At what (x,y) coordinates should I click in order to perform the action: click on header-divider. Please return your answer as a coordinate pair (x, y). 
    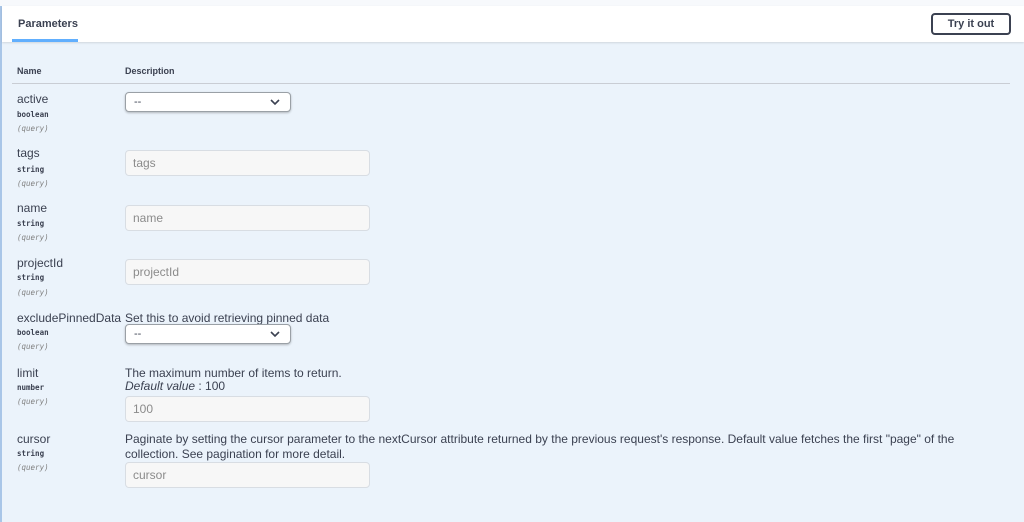
    Looking at the image, I should click on (511, 83).